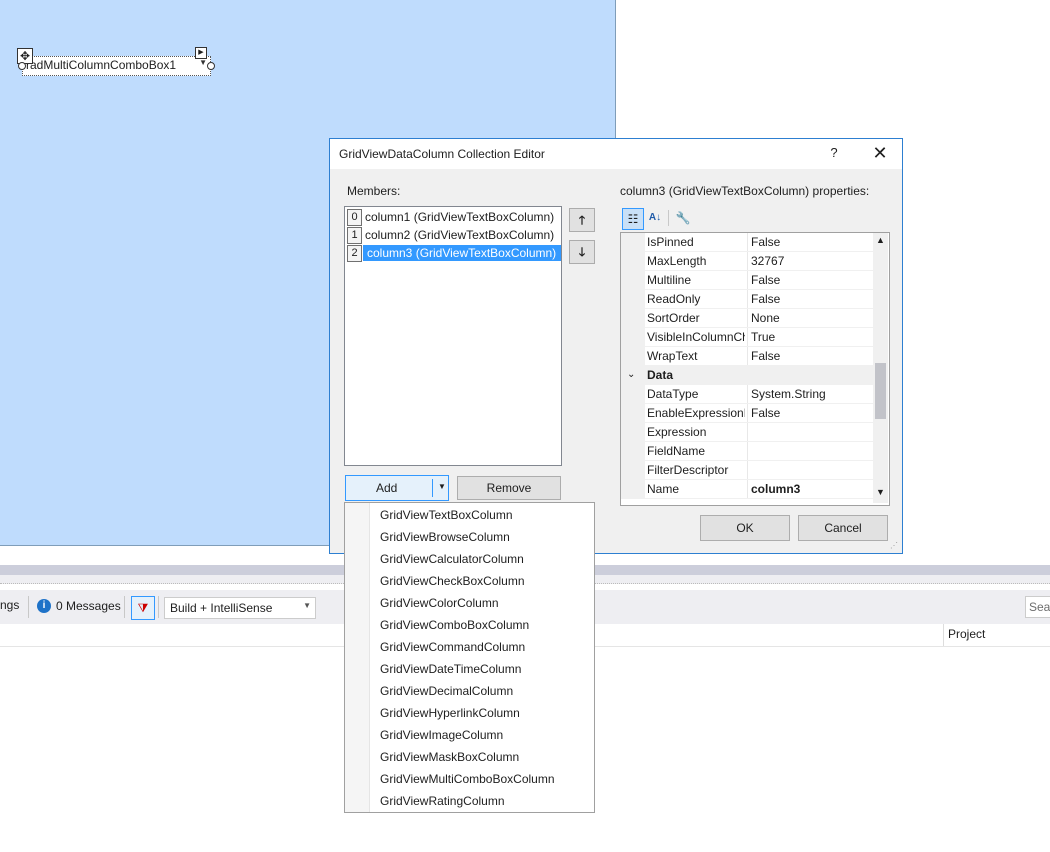  I want to click on resize-handle-right, so click(211, 66).